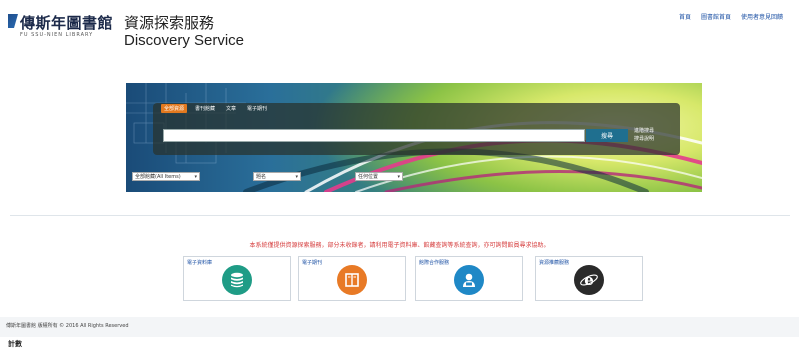 Image resolution: width=799 pixels, height=353 pixels. I want to click on user-icon, so click(469, 280).